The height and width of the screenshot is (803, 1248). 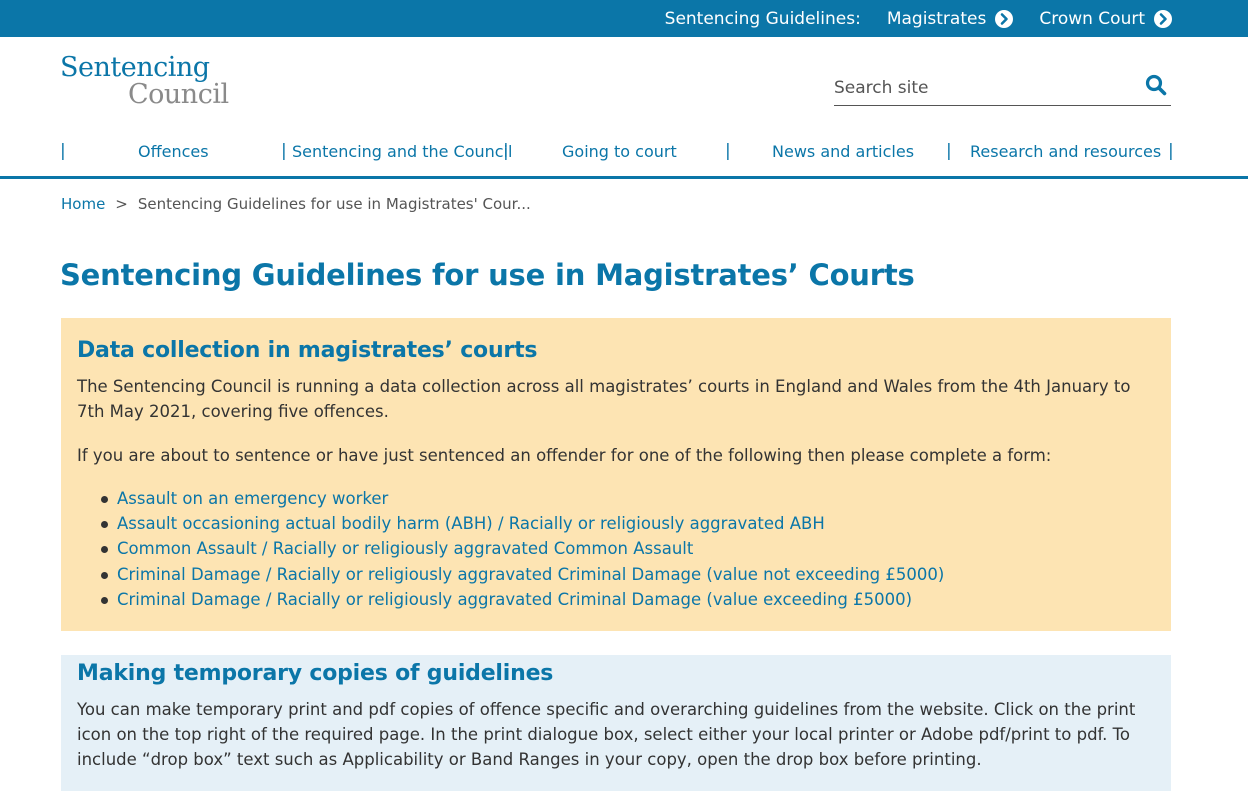 What do you see at coordinates (307, 350) in the screenshot?
I see `data-collection-heading: Data collection in magistrates’ courts` at bounding box center [307, 350].